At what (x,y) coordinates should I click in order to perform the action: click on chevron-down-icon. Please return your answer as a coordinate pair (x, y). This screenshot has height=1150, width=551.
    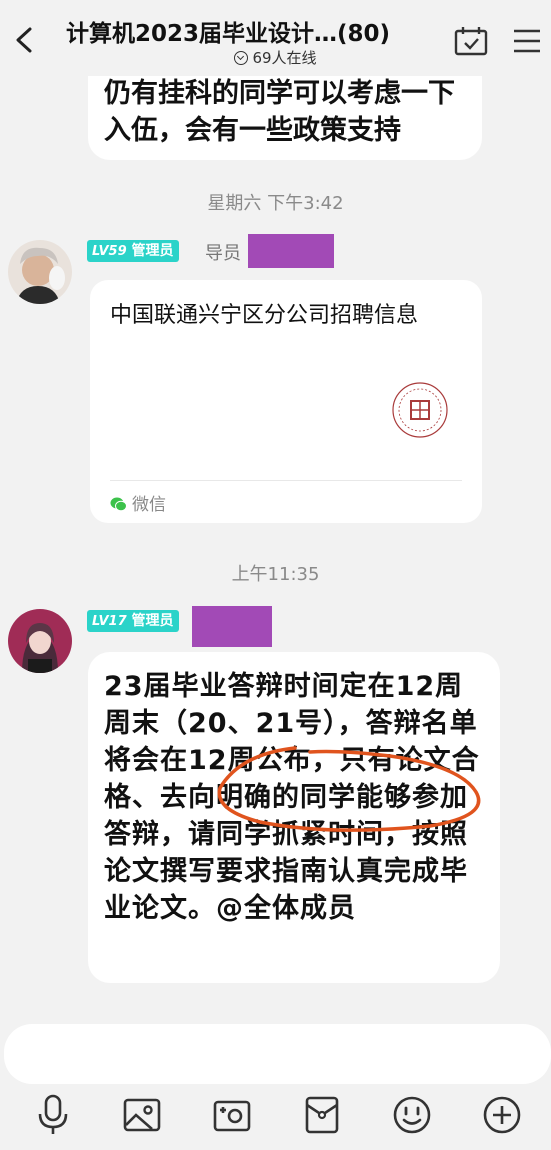
    Looking at the image, I should click on (241, 58).